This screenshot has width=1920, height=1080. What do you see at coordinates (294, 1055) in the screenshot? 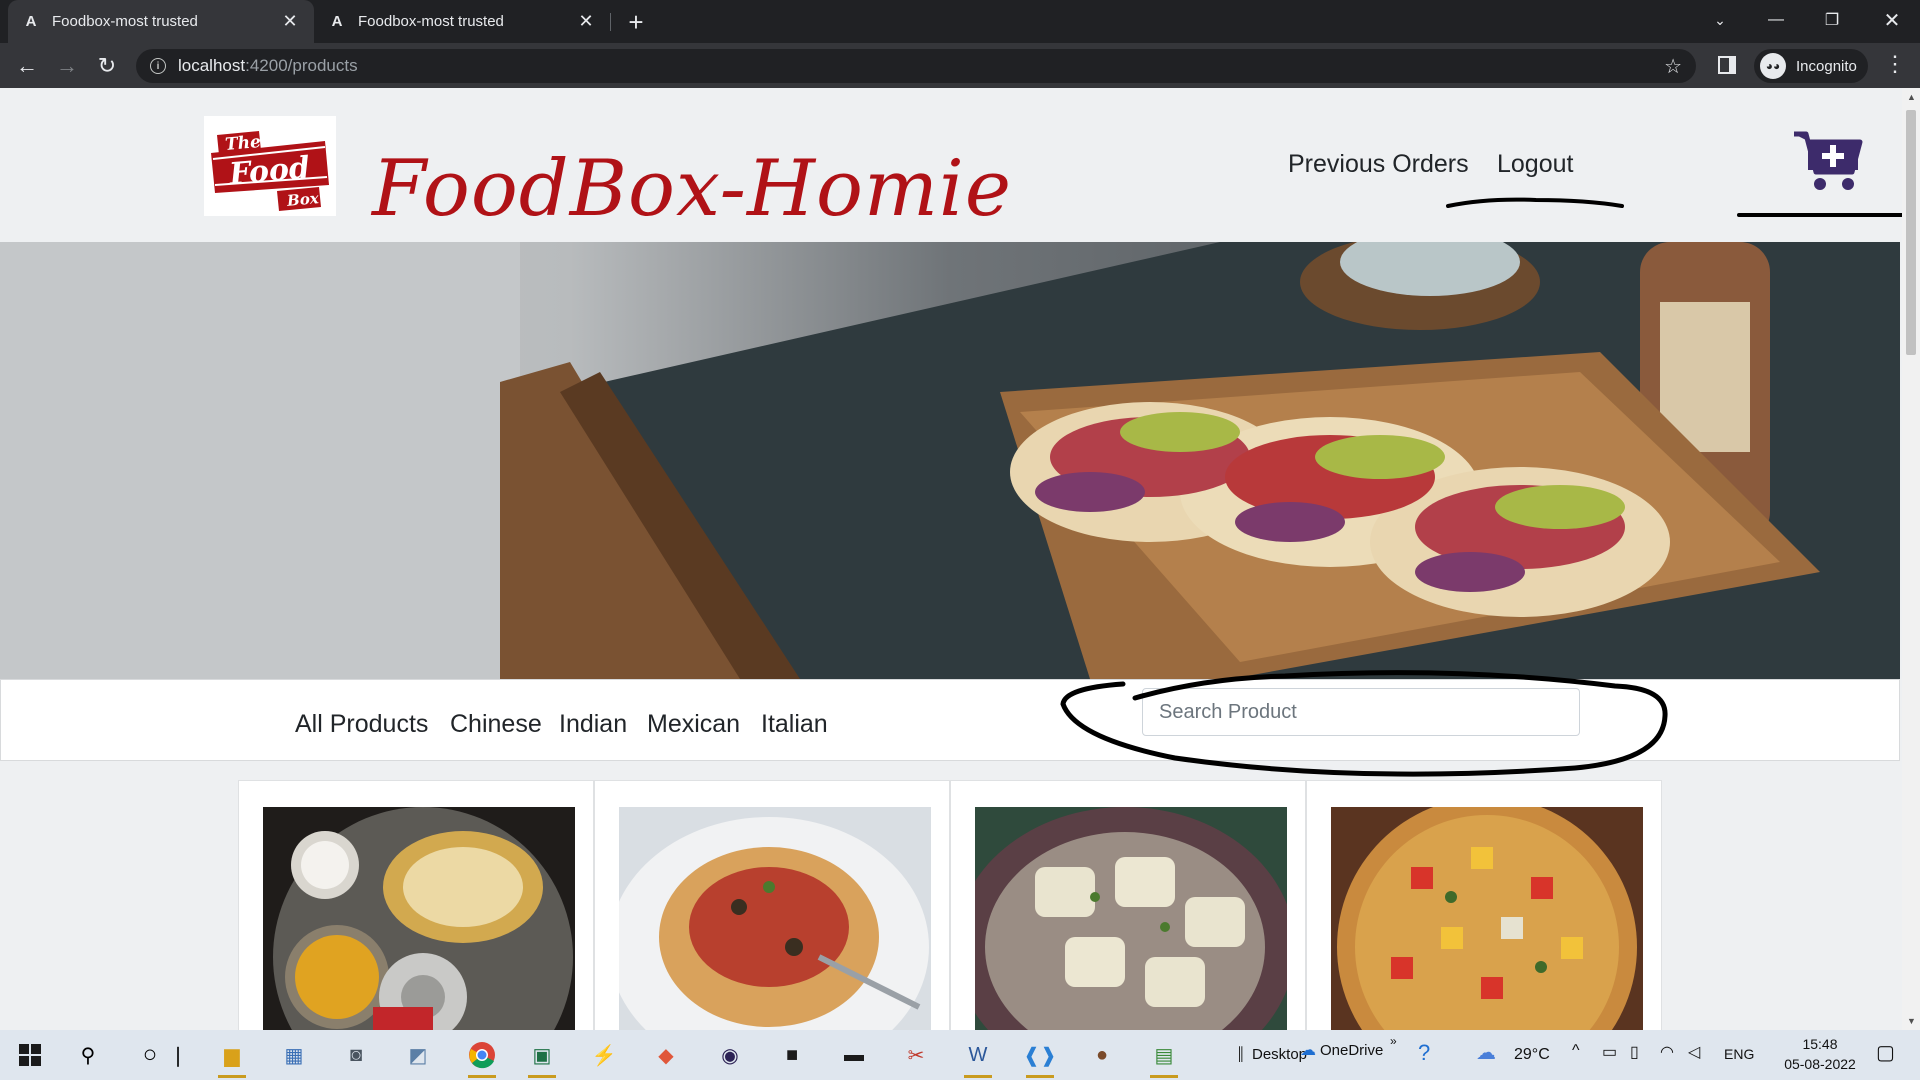
I see `calculator-icon: ▦` at bounding box center [294, 1055].